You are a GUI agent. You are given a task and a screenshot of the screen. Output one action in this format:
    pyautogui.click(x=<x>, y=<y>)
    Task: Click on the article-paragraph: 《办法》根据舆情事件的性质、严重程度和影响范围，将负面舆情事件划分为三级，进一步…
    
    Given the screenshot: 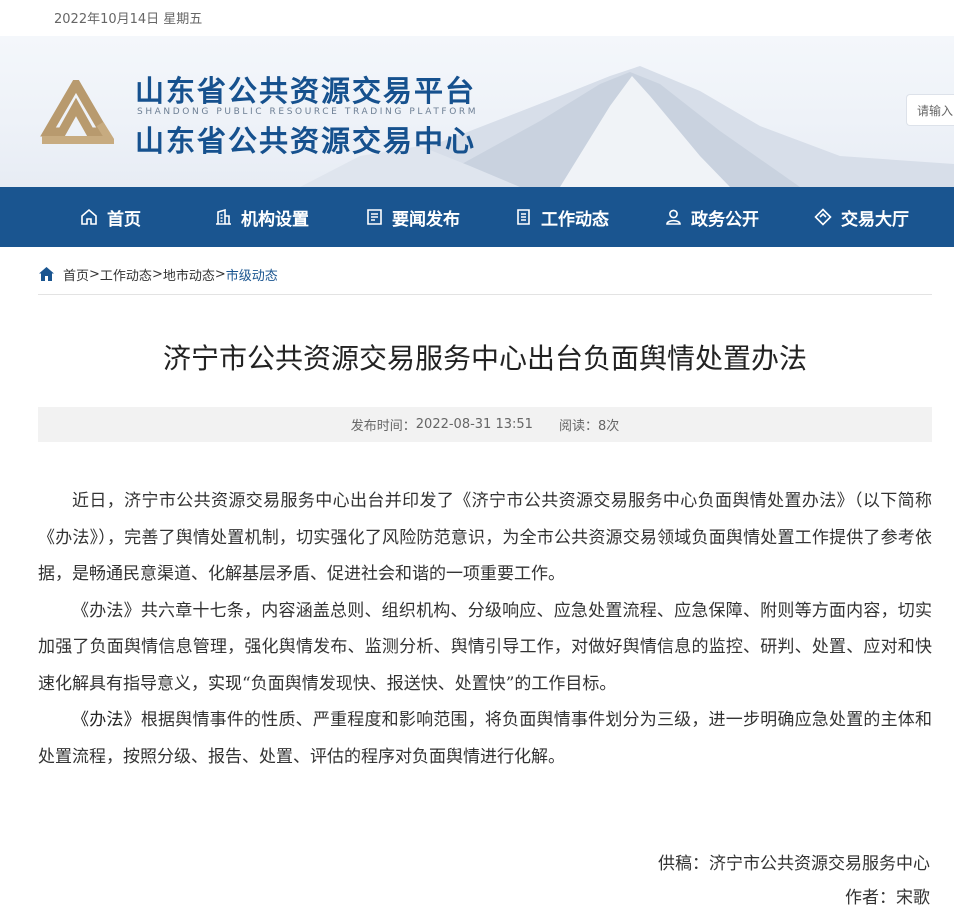 What is the action you would take?
    pyautogui.click(x=485, y=738)
    